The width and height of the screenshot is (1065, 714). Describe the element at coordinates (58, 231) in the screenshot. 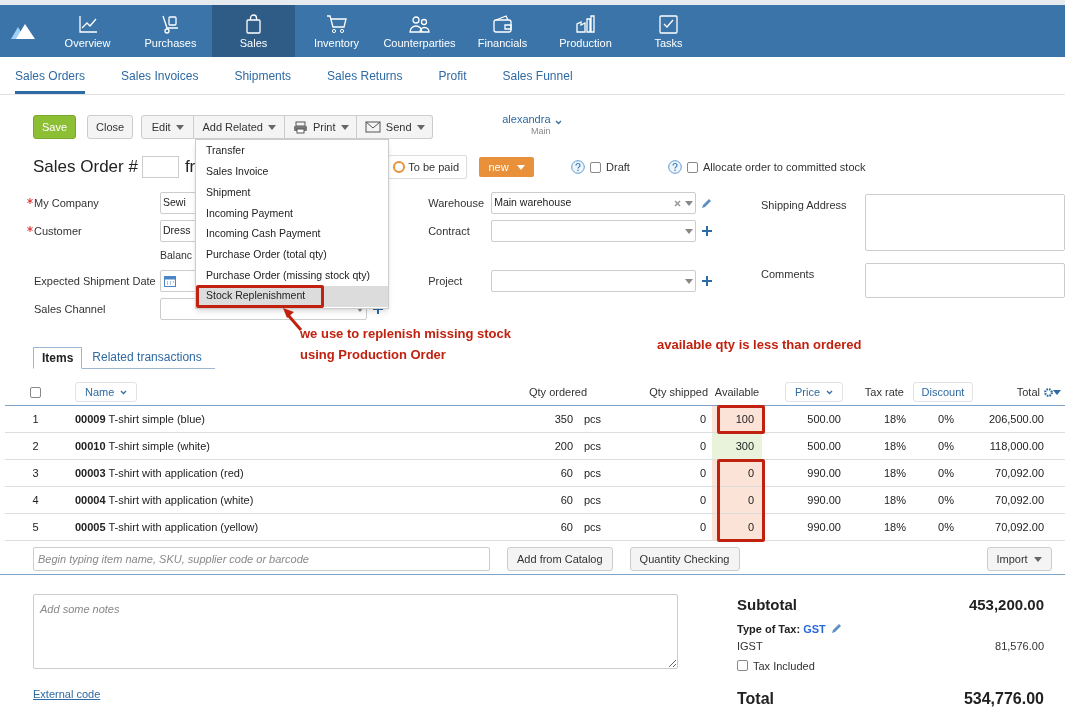

I see `field-label: Customer` at that location.